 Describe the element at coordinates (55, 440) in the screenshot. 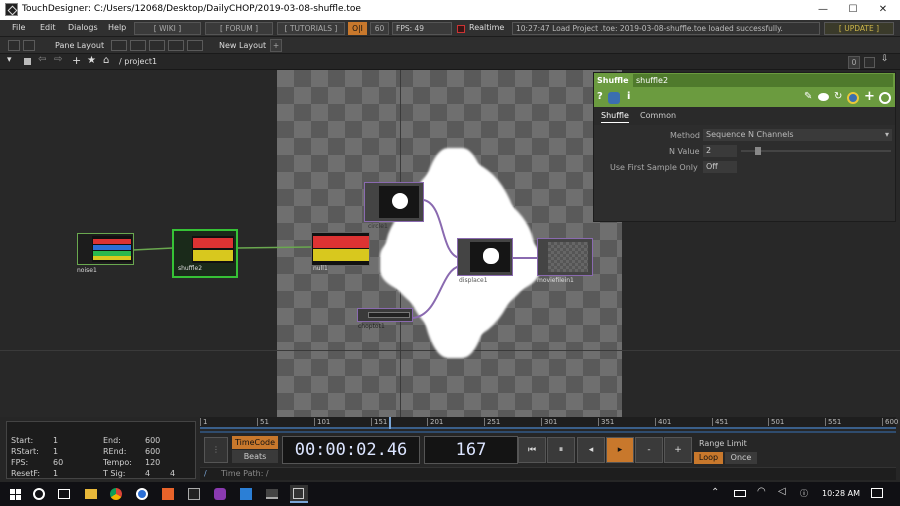

I see `start-value: 1` at that location.